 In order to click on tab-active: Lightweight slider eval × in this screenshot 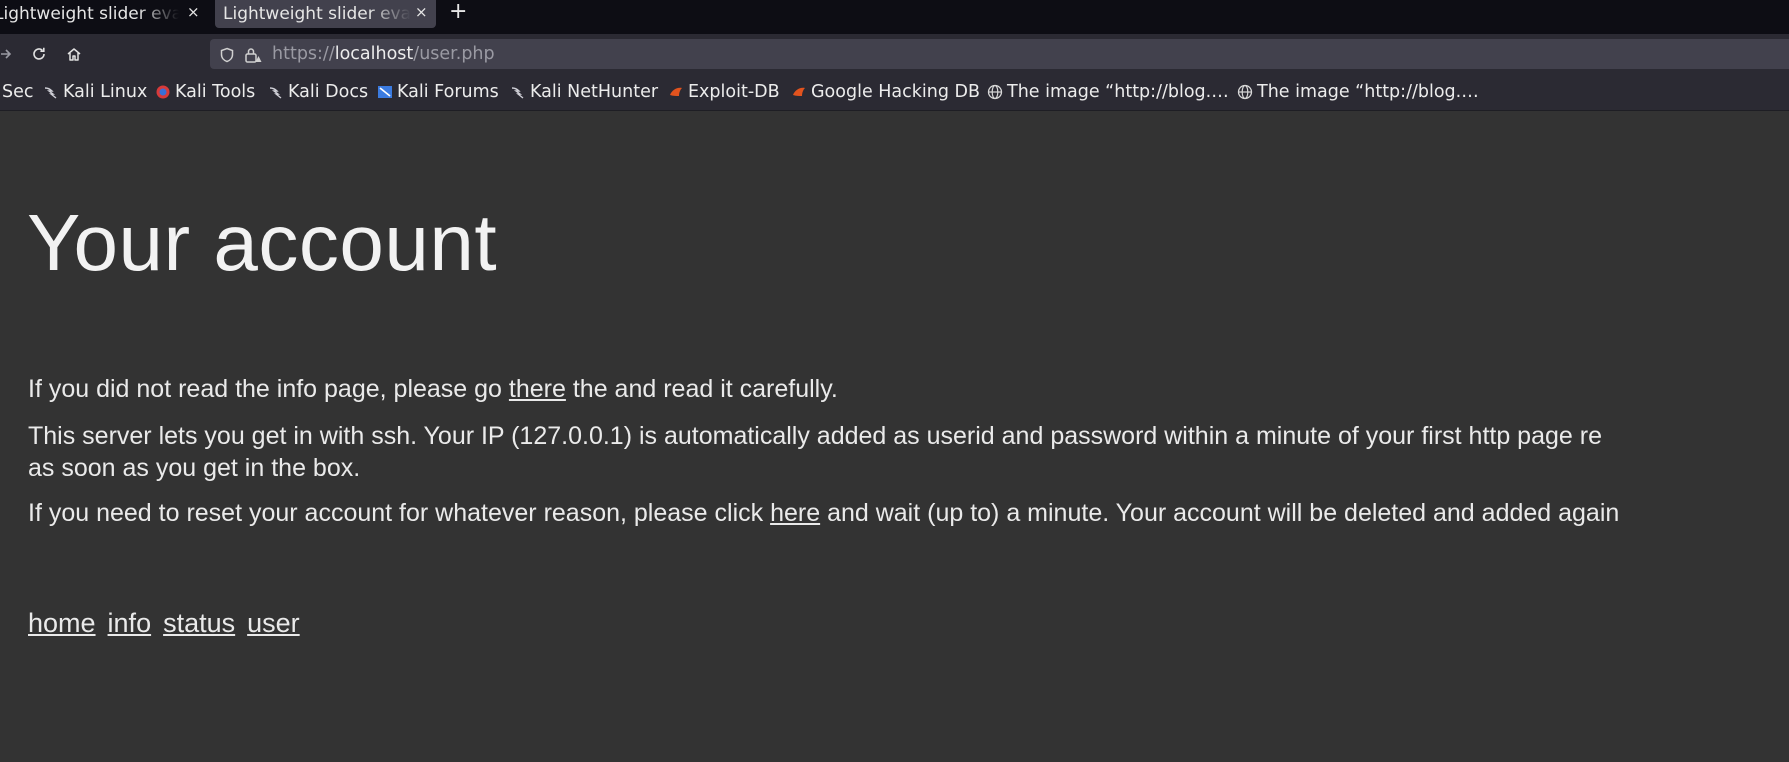, I will do `click(325, 14)`.